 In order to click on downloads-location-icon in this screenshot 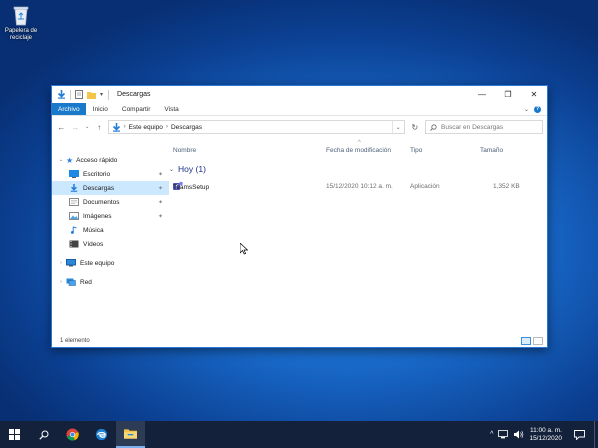, I will do `click(116, 127)`.